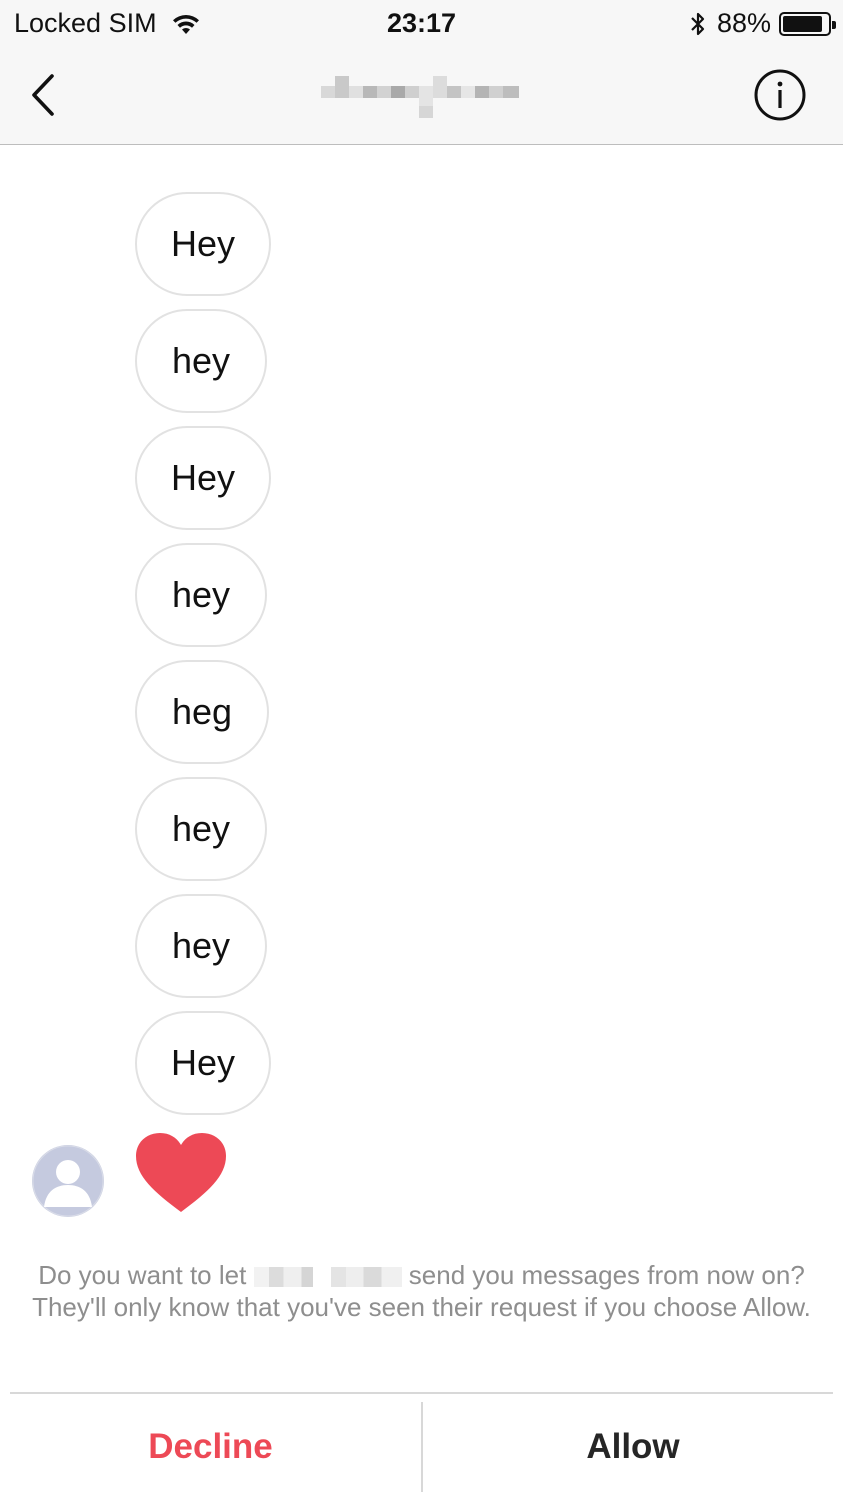  Describe the element at coordinates (181, 1172) in the screenshot. I see `heart-icon` at that location.